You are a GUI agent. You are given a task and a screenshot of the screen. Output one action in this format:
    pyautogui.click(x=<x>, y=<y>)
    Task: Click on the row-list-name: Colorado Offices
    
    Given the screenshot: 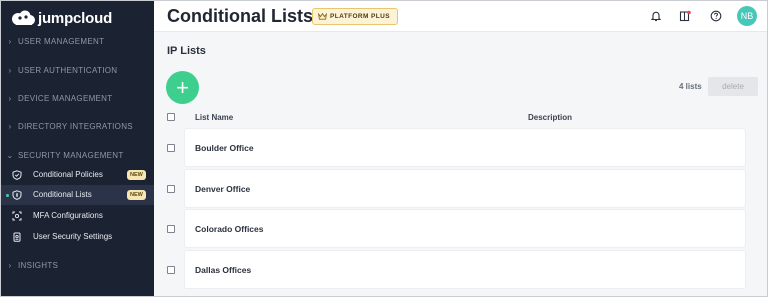 What is the action you would take?
    pyautogui.click(x=229, y=229)
    